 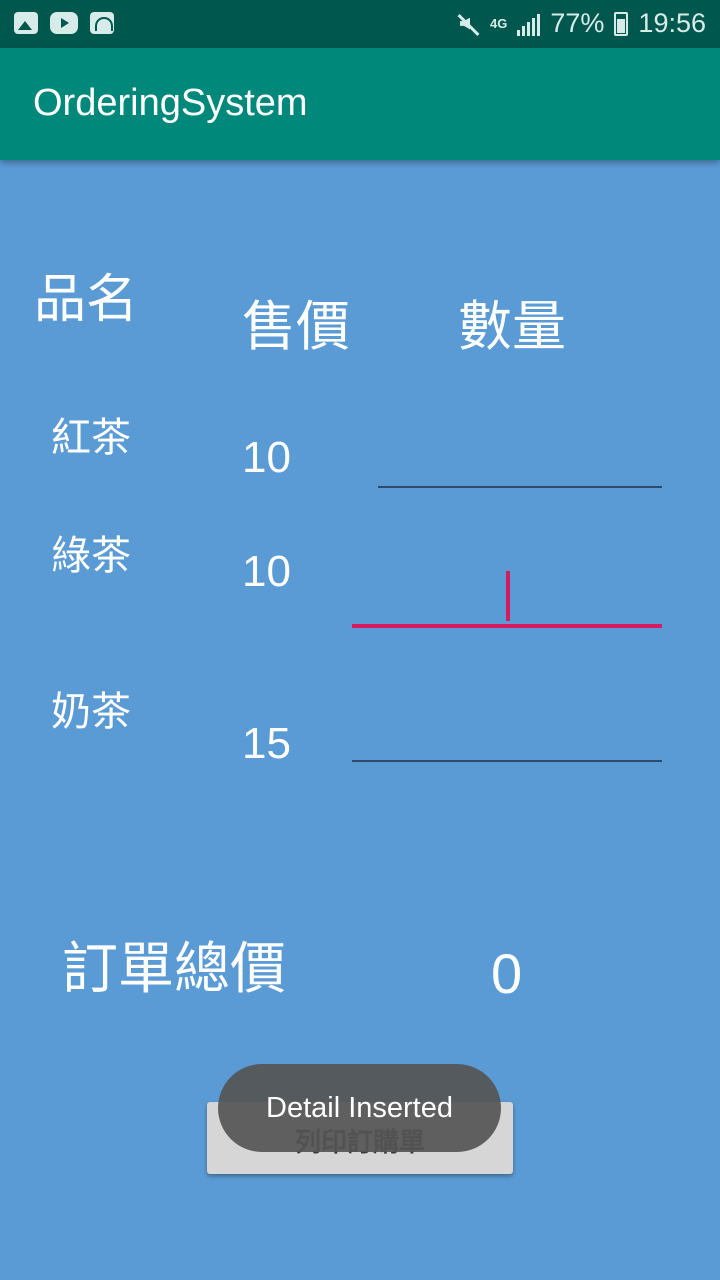 I want to click on quantity-input-black-tea, so click(x=520, y=463).